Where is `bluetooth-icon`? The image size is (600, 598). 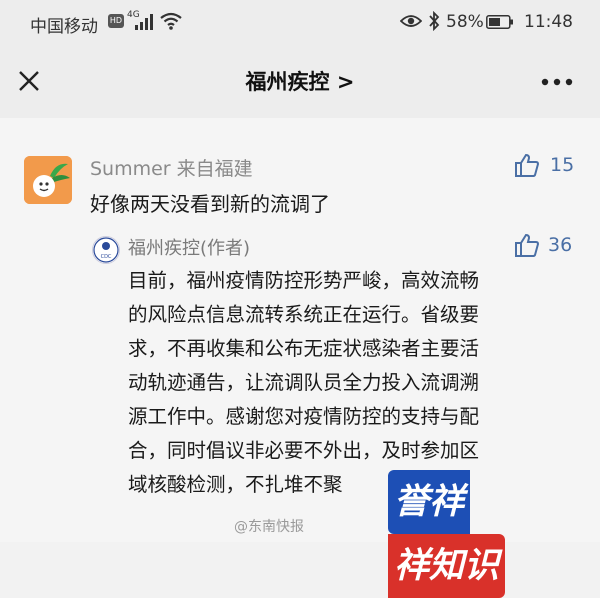 bluetooth-icon is located at coordinates (434, 21).